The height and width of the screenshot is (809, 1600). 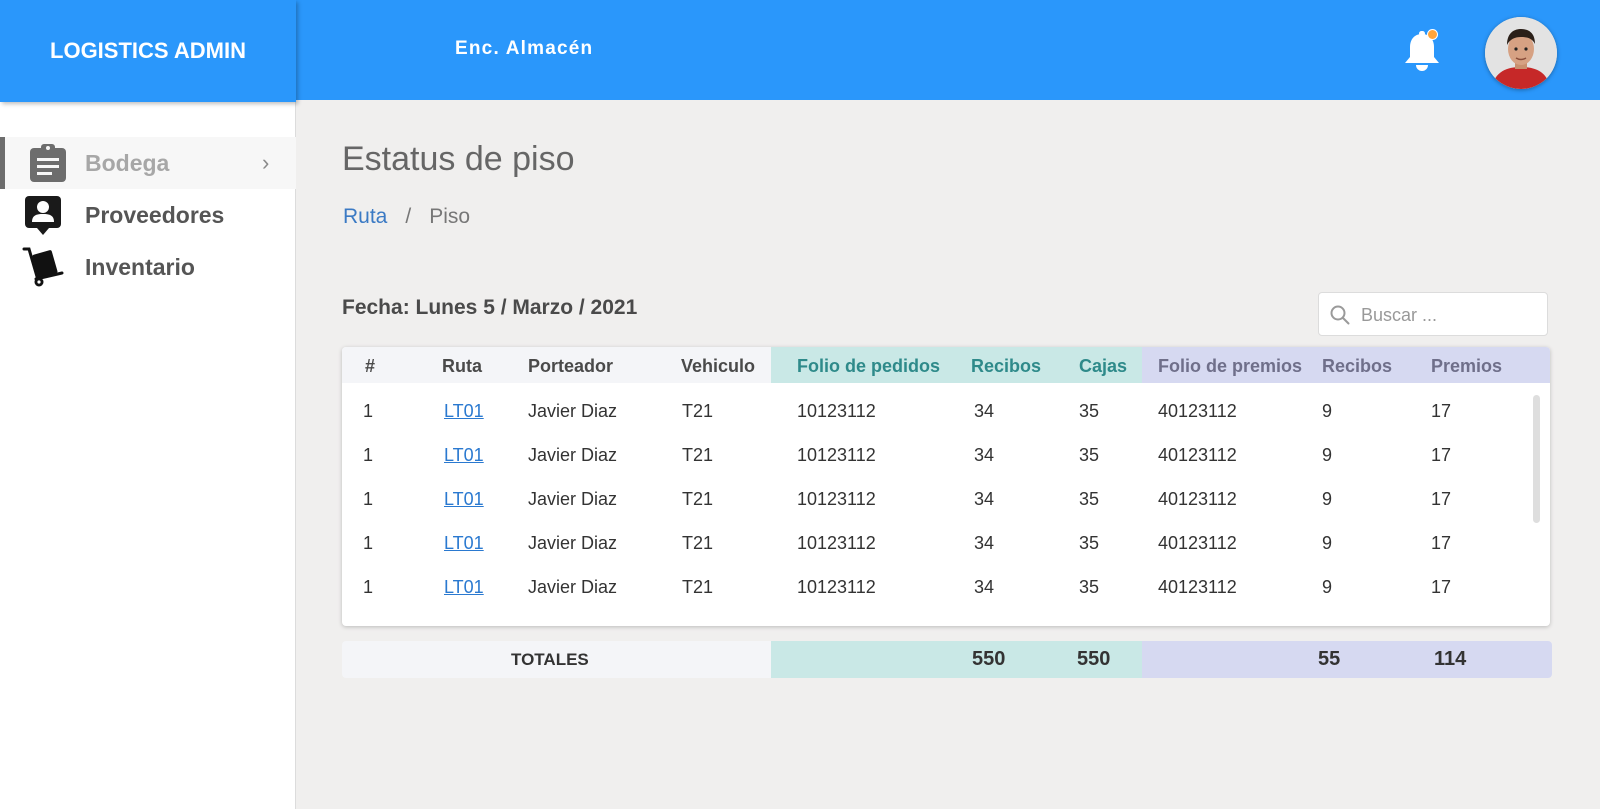 What do you see at coordinates (1357, 366) in the screenshot?
I see `column-header-recibos-premios: Recibos` at bounding box center [1357, 366].